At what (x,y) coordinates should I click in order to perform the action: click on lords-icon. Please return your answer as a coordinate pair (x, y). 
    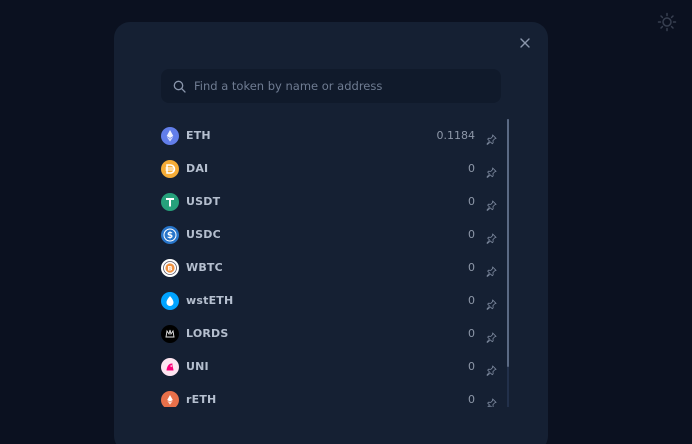
    Looking at the image, I should click on (170, 333).